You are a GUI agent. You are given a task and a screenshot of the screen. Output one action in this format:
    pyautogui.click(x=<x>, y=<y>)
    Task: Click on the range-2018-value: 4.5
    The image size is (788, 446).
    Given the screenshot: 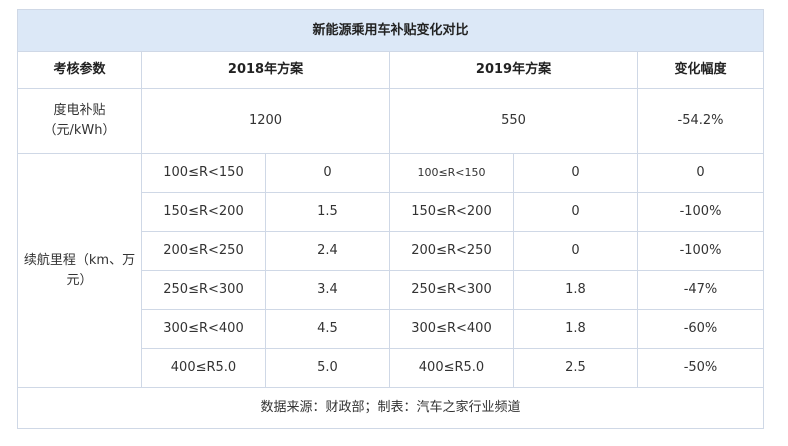 What is the action you would take?
    pyautogui.click(x=327, y=329)
    